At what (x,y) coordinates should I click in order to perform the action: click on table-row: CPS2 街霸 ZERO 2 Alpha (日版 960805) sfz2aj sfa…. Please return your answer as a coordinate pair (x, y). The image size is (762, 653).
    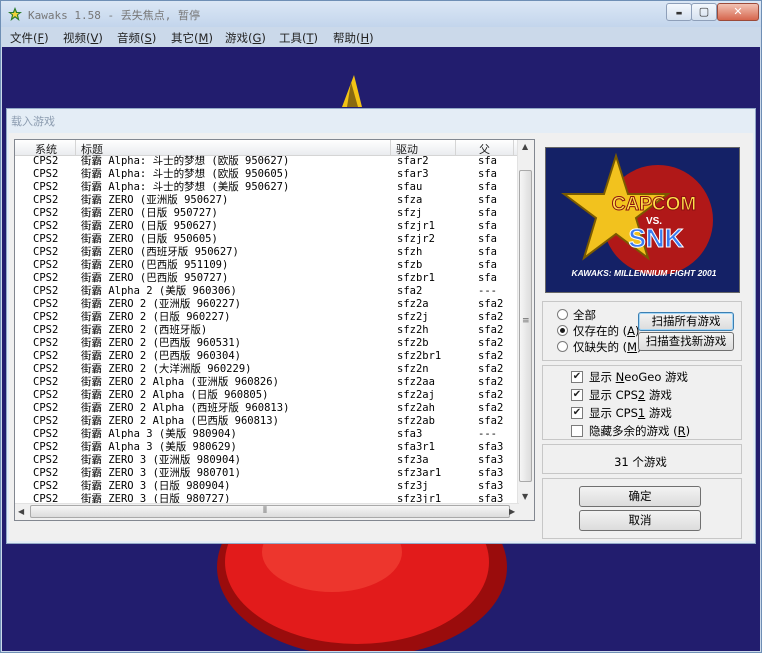
    Looking at the image, I should click on (267, 395).